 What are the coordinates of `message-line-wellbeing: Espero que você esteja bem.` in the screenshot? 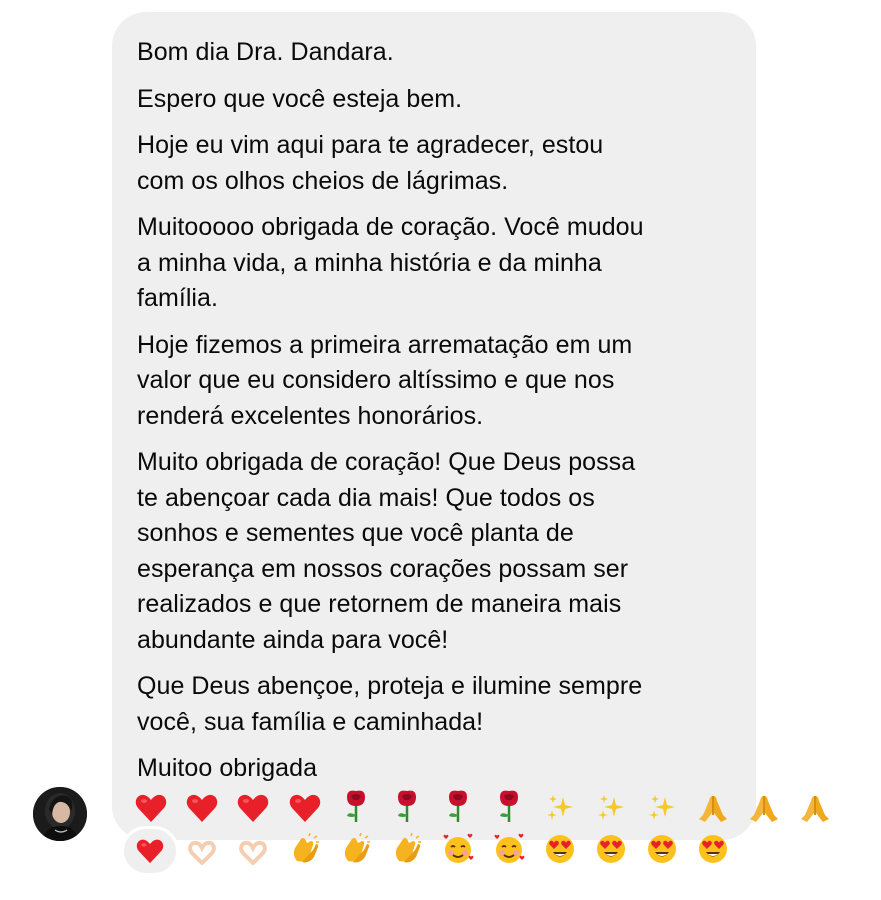 It's located at (300, 98).